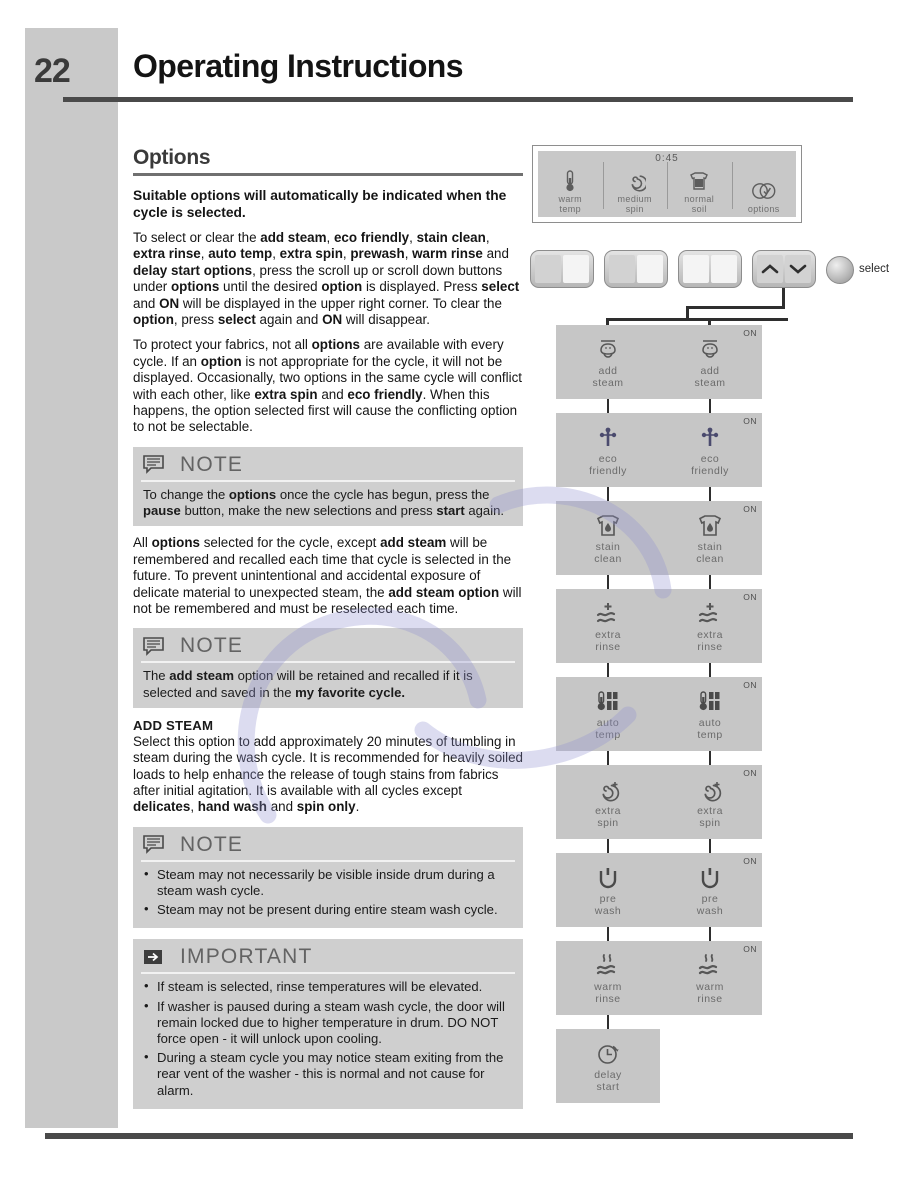  What do you see at coordinates (71, 578) in the screenshot?
I see `page-side-strip` at bounding box center [71, 578].